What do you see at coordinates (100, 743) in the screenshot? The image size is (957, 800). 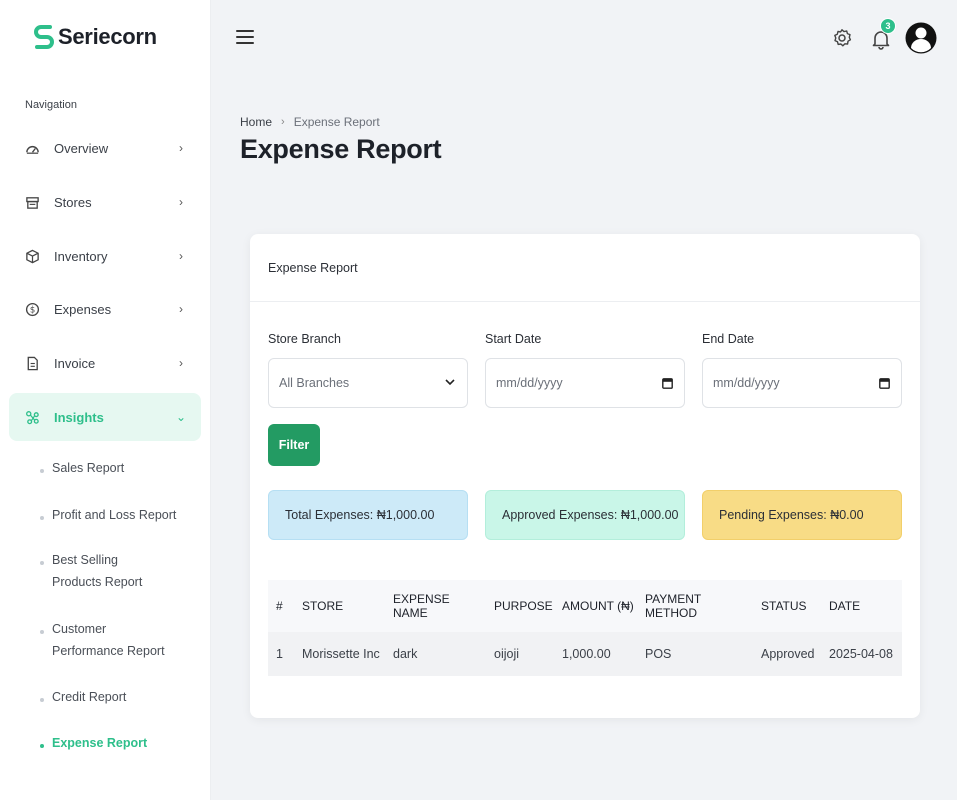 I see `sidebar-subitem-label: Expense Report` at bounding box center [100, 743].